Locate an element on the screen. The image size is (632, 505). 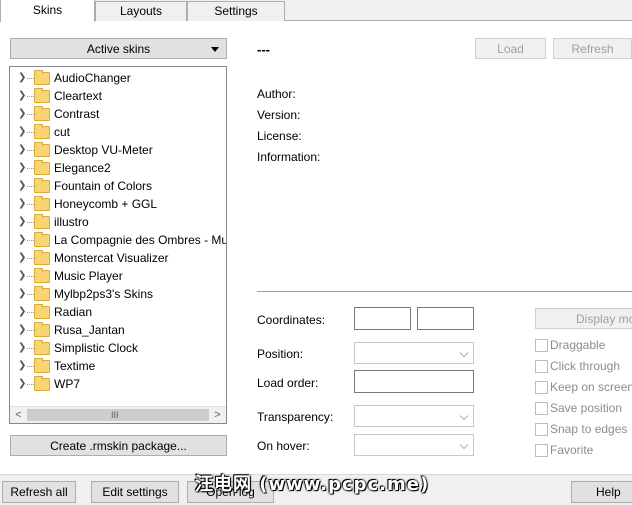
tree-item-label: Elegance2 is located at coordinates (82, 168).